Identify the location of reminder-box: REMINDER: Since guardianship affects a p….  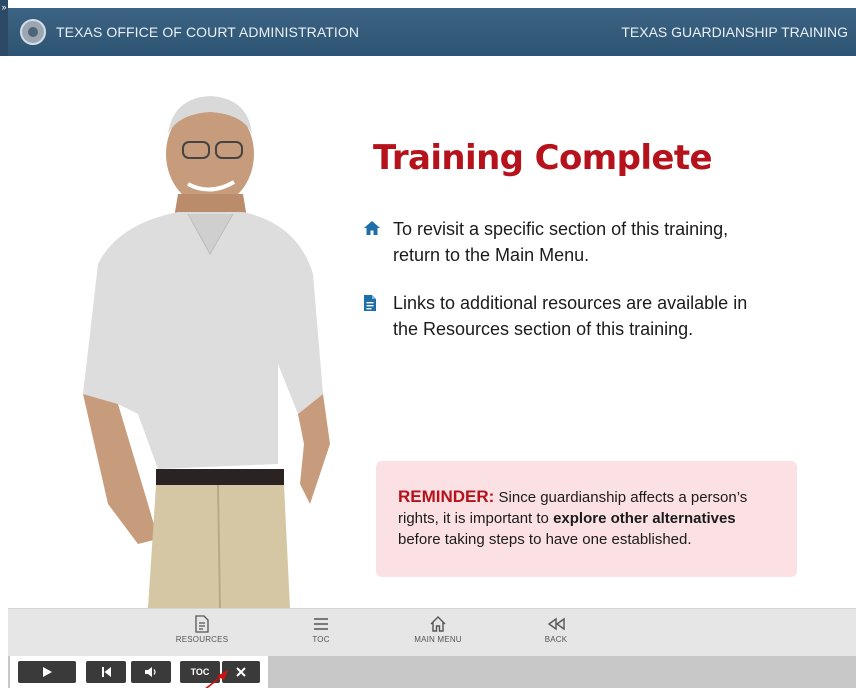
(586, 519).